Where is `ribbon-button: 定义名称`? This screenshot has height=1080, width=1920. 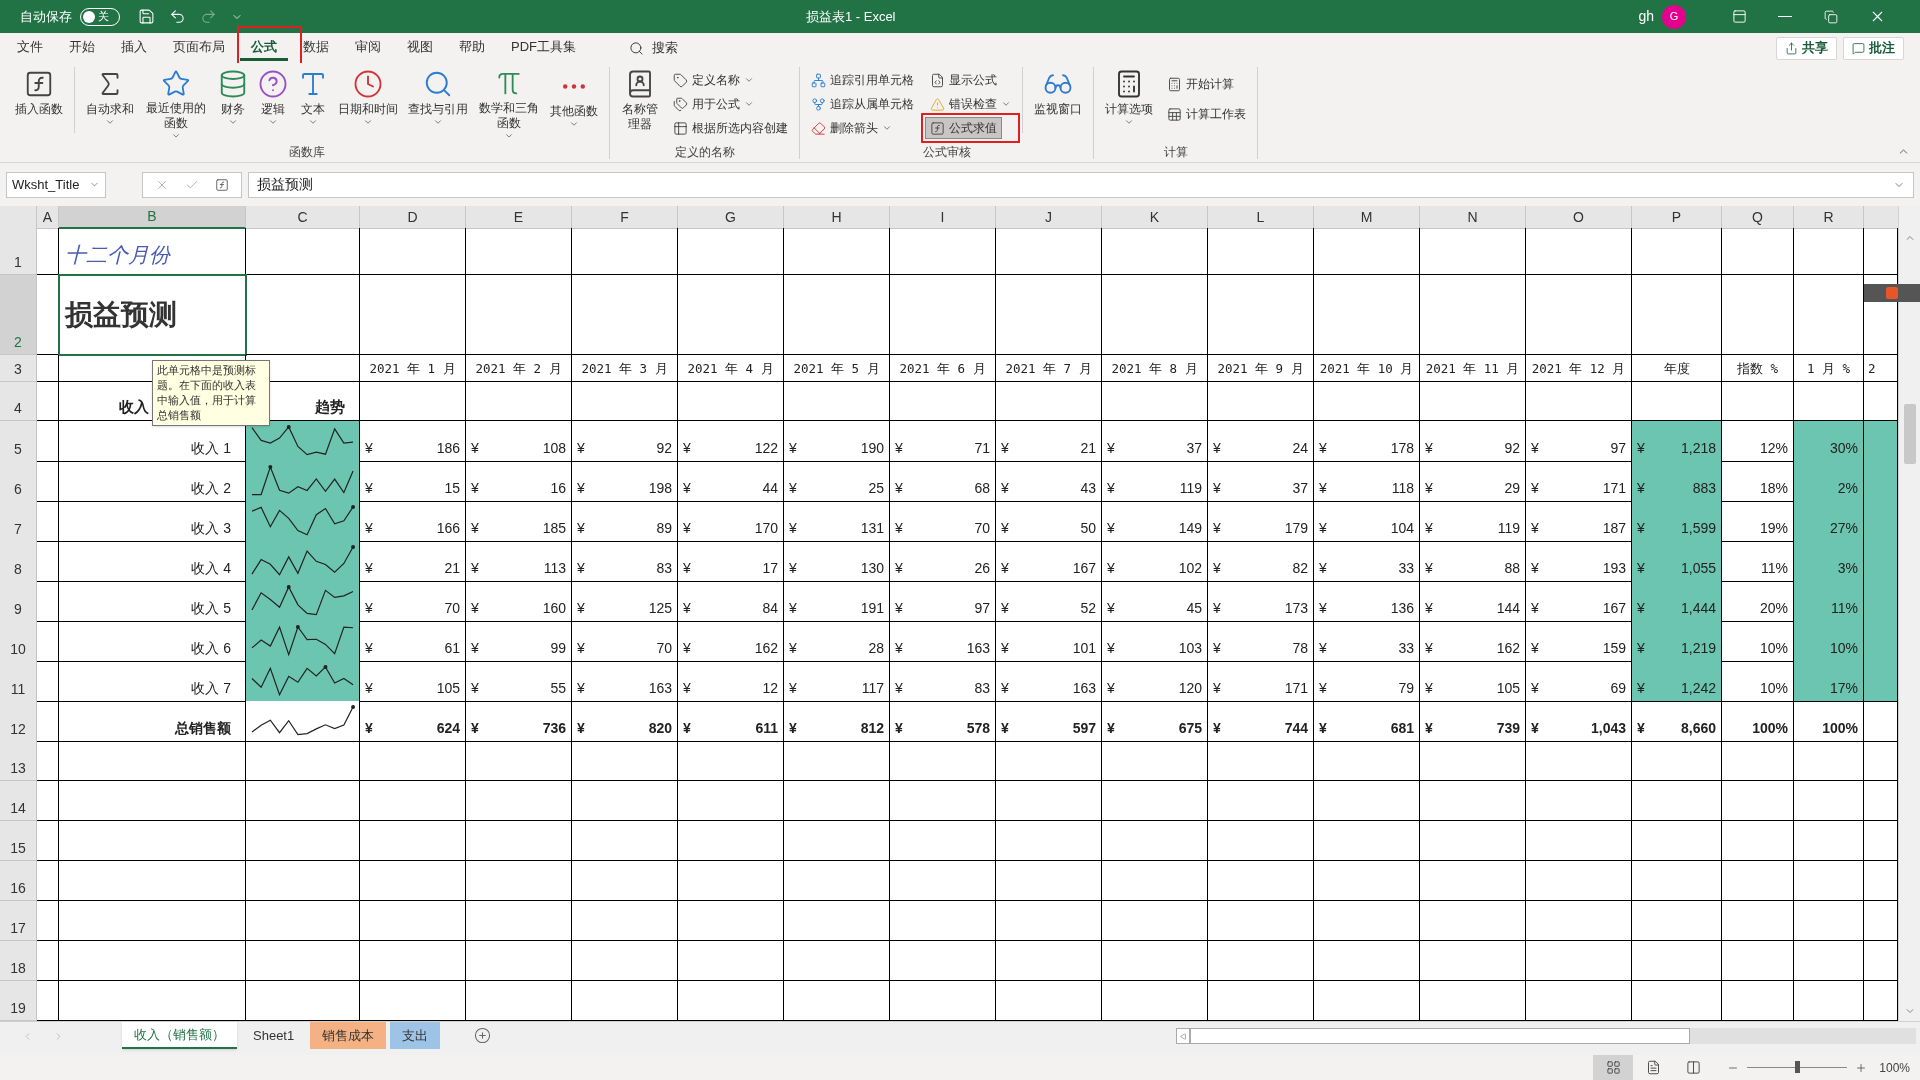
ribbon-button: 定义名称 is located at coordinates (713, 80).